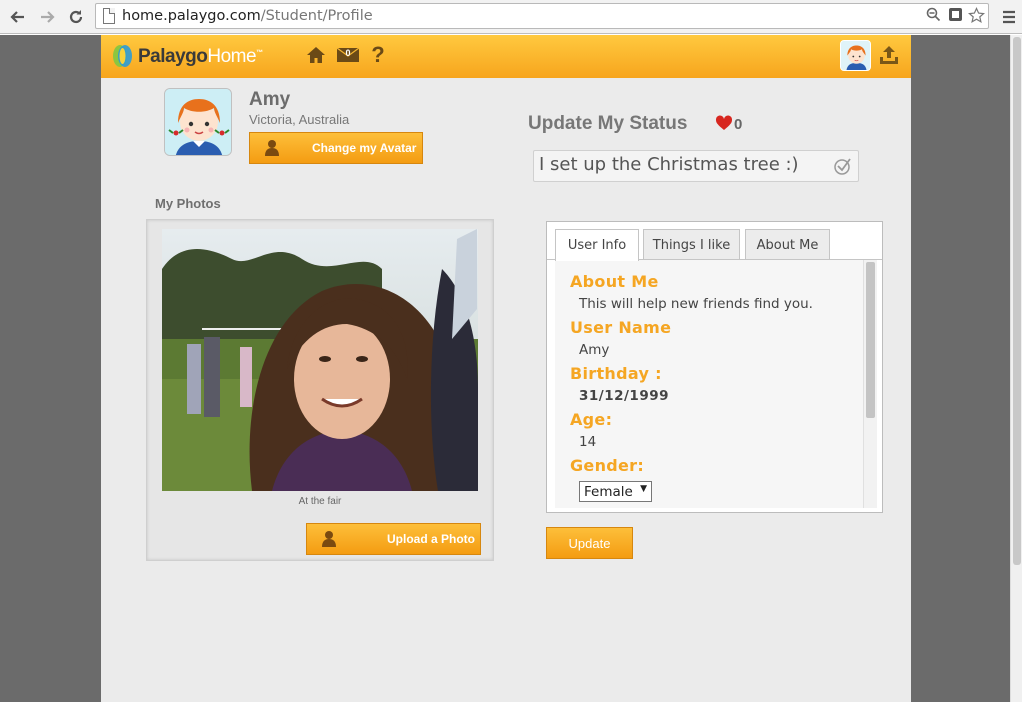 This screenshot has width=1022, height=702. What do you see at coordinates (232, 56) in the screenshot?
I see `logo-light: Home` at bounding box center [232, 56].